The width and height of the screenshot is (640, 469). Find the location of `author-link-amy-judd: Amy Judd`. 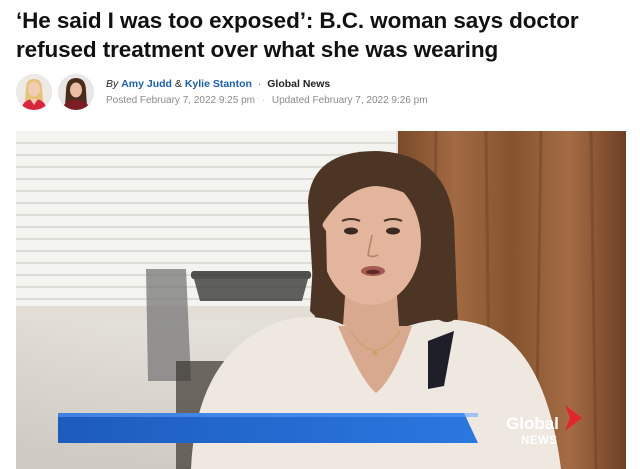

author-link-amy-judd: Amy Judd is located at coordinates (146, 84).